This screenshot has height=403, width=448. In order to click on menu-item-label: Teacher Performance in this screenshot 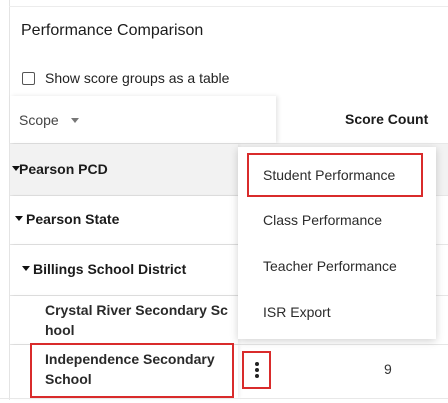, I will do `click(330, 266)`.